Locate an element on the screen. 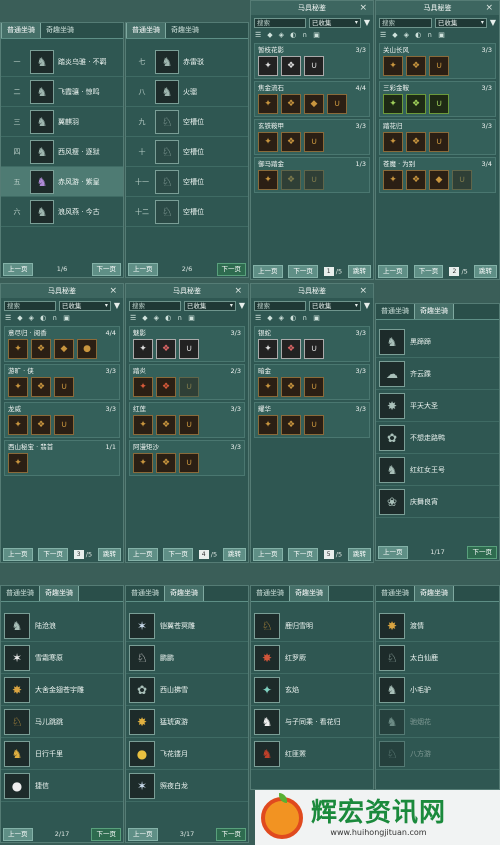 The image size is (500, 845). mount-row: ☁ 齐云蹀 is located at coordinates (437, 374).